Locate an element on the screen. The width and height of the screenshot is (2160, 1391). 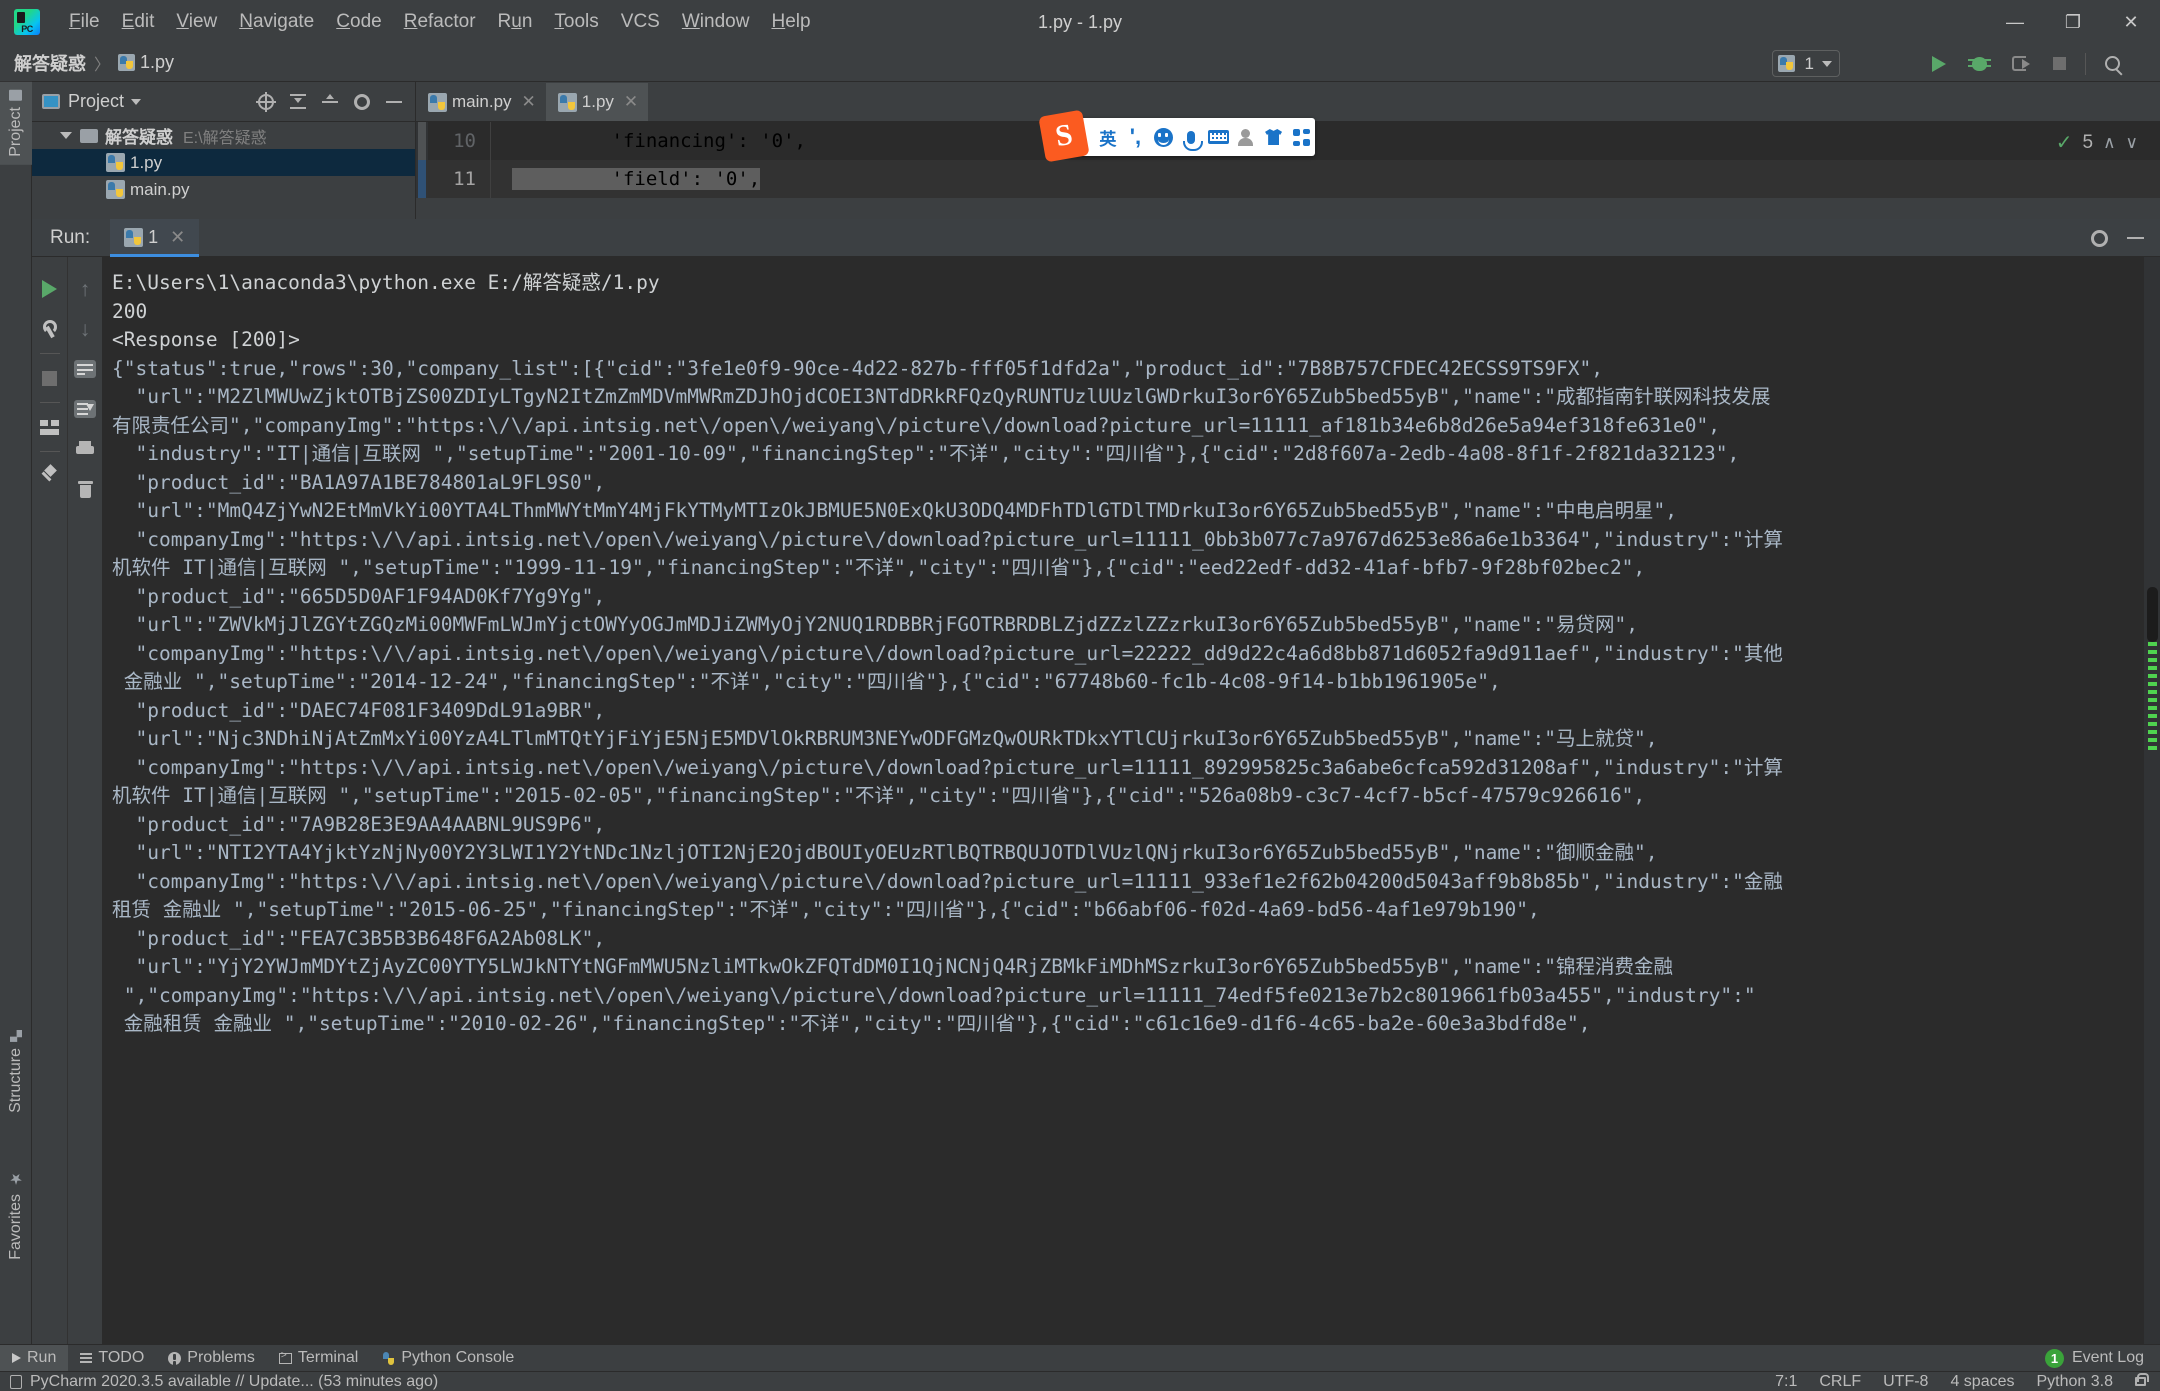
menu-edit: Edit is located at coordinates (138, 22).